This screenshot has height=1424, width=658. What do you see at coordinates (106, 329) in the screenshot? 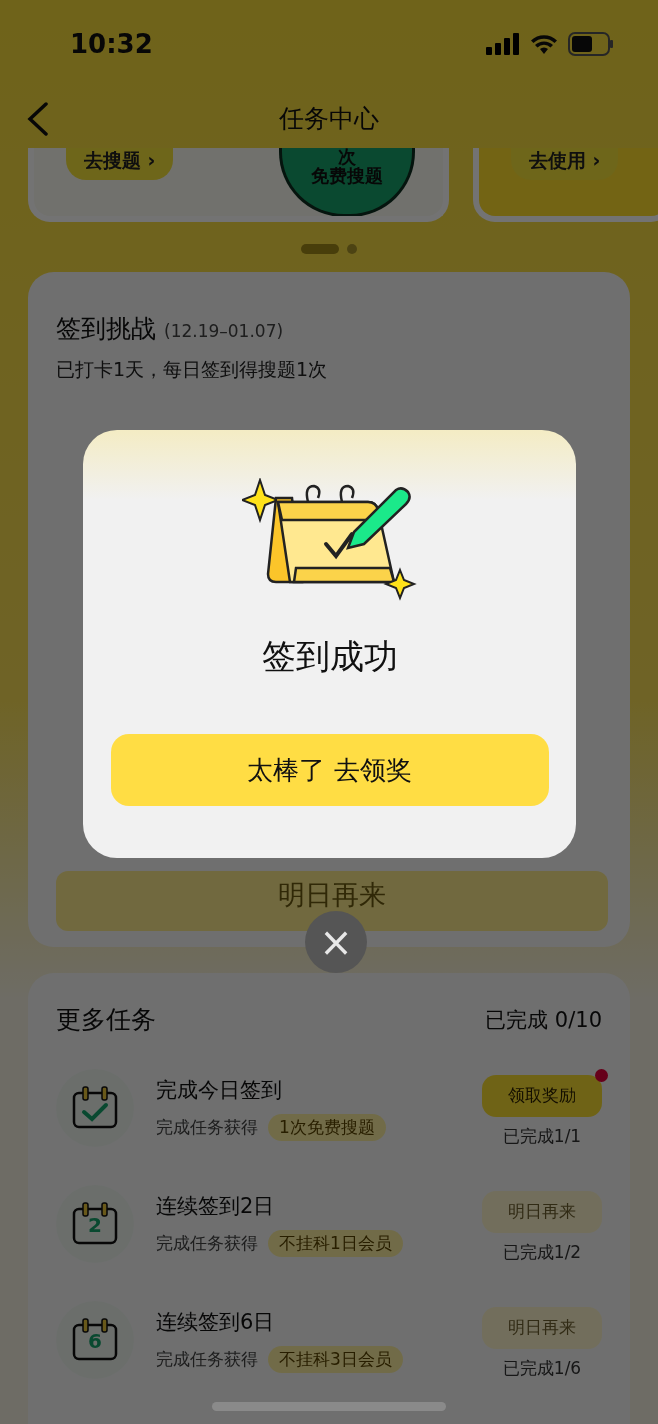
I see `checkin-title: 签到挑战` at bounding box center [106, 329].